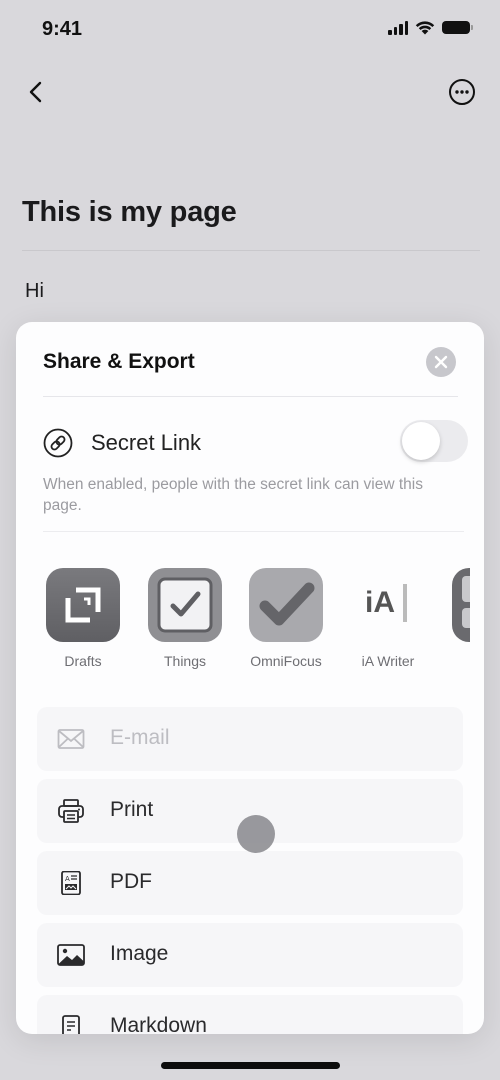 Image resolution: width=500 pixels, height=1080 pixels. I want to click on things-app-icon, so click(185, 605).